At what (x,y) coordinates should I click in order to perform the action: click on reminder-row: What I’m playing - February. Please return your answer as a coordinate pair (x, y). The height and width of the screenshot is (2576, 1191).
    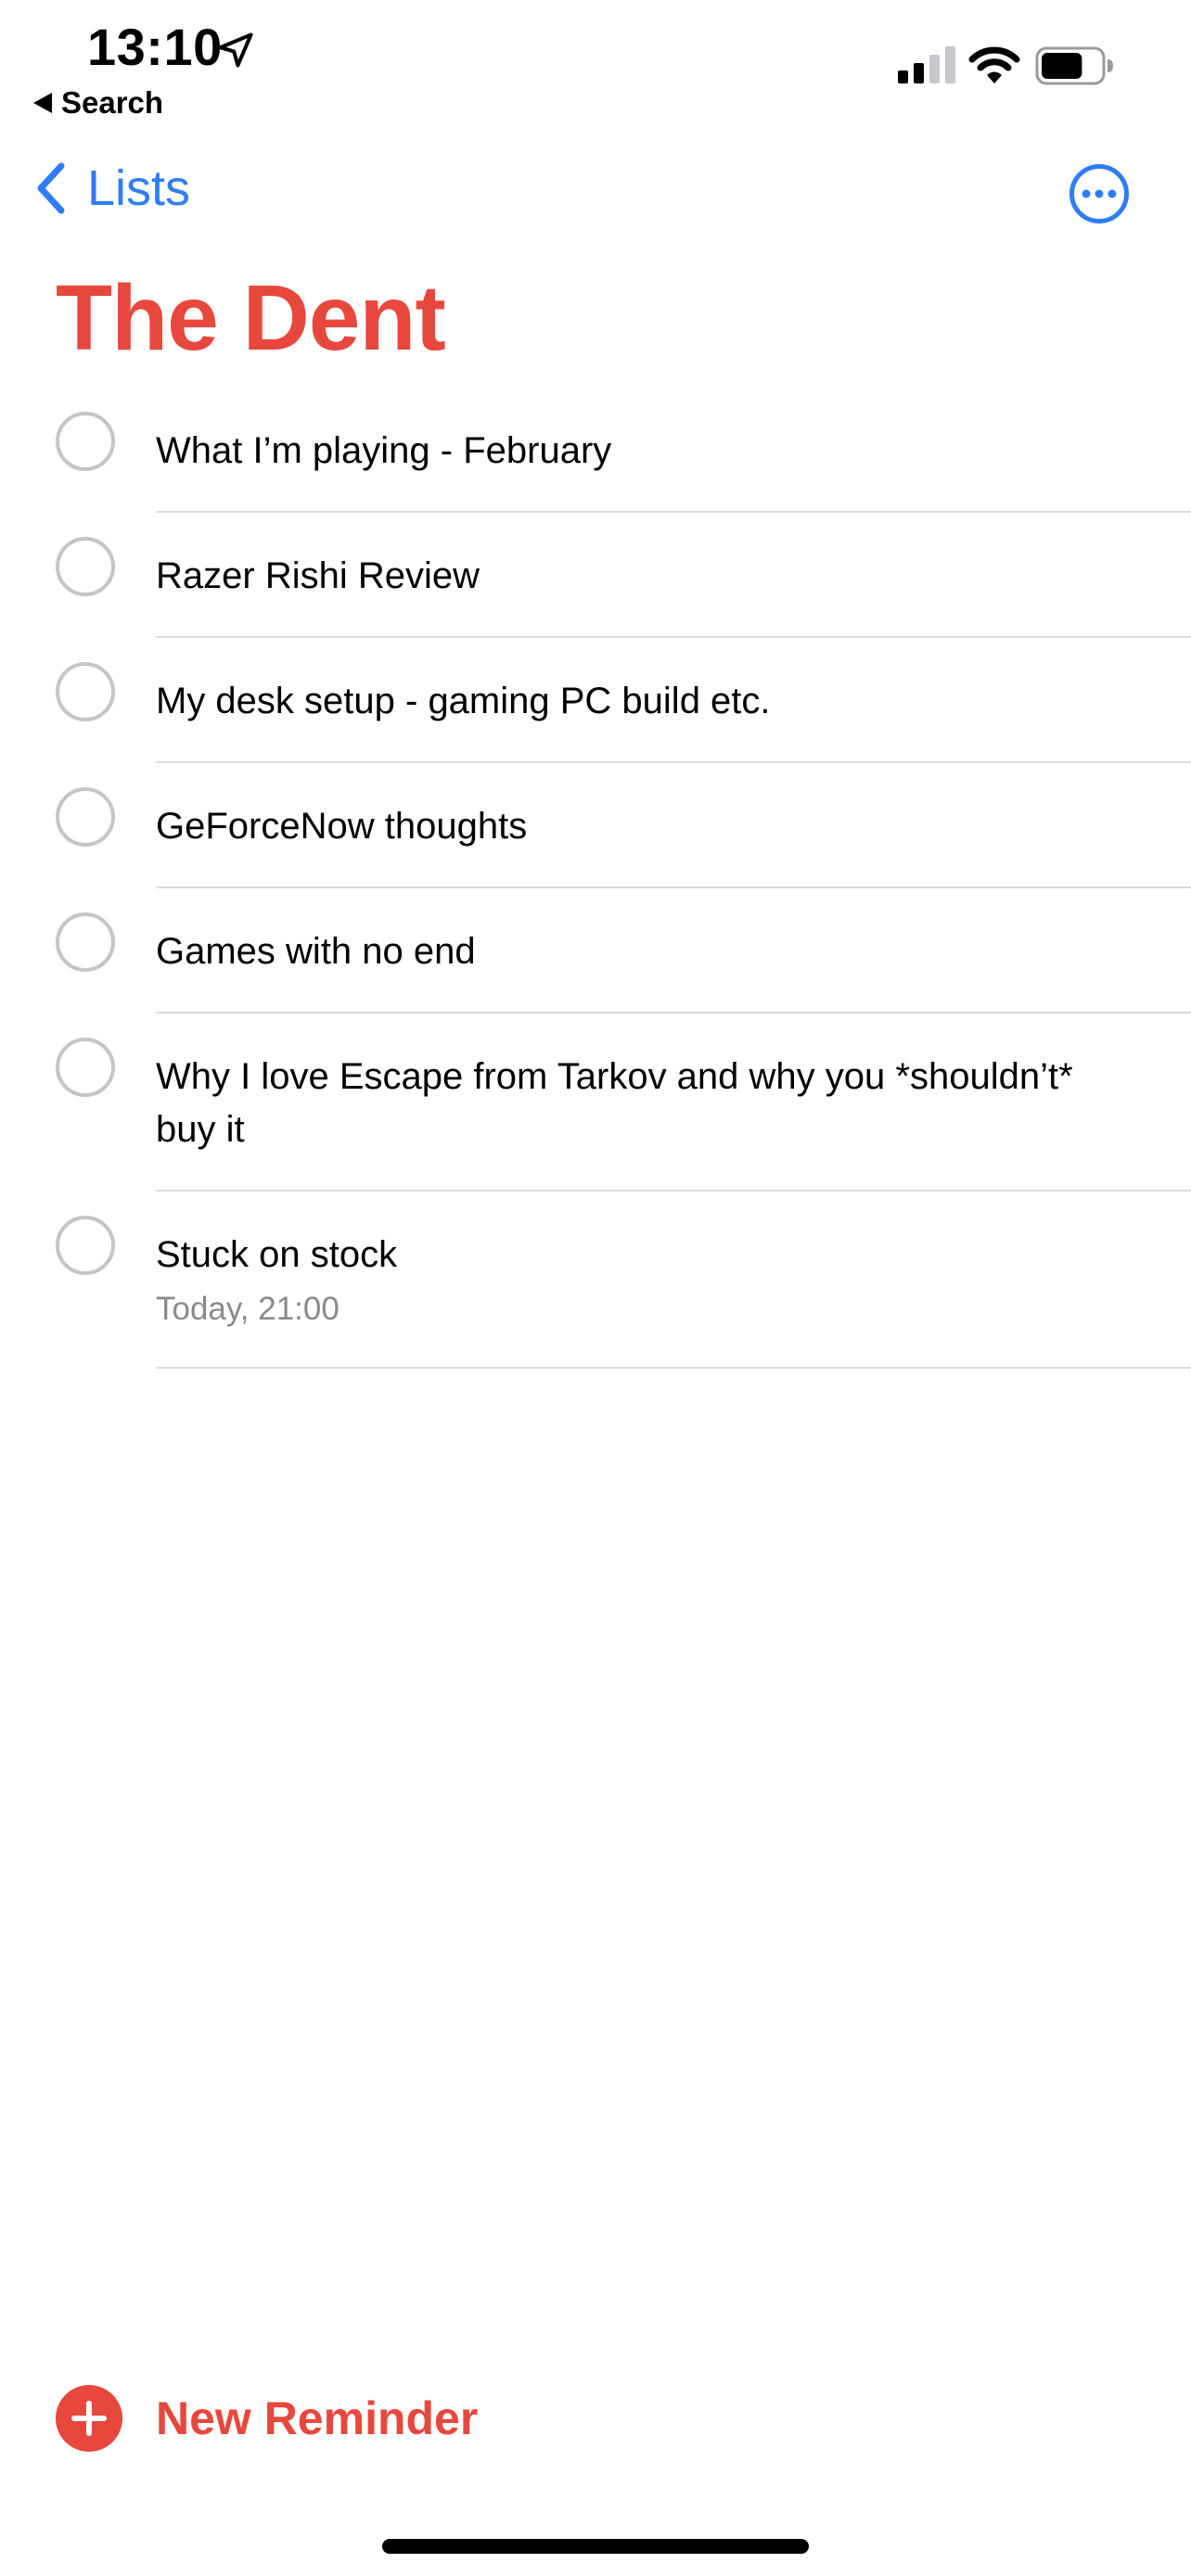
    Looking at the image, I should click on (595, 450).